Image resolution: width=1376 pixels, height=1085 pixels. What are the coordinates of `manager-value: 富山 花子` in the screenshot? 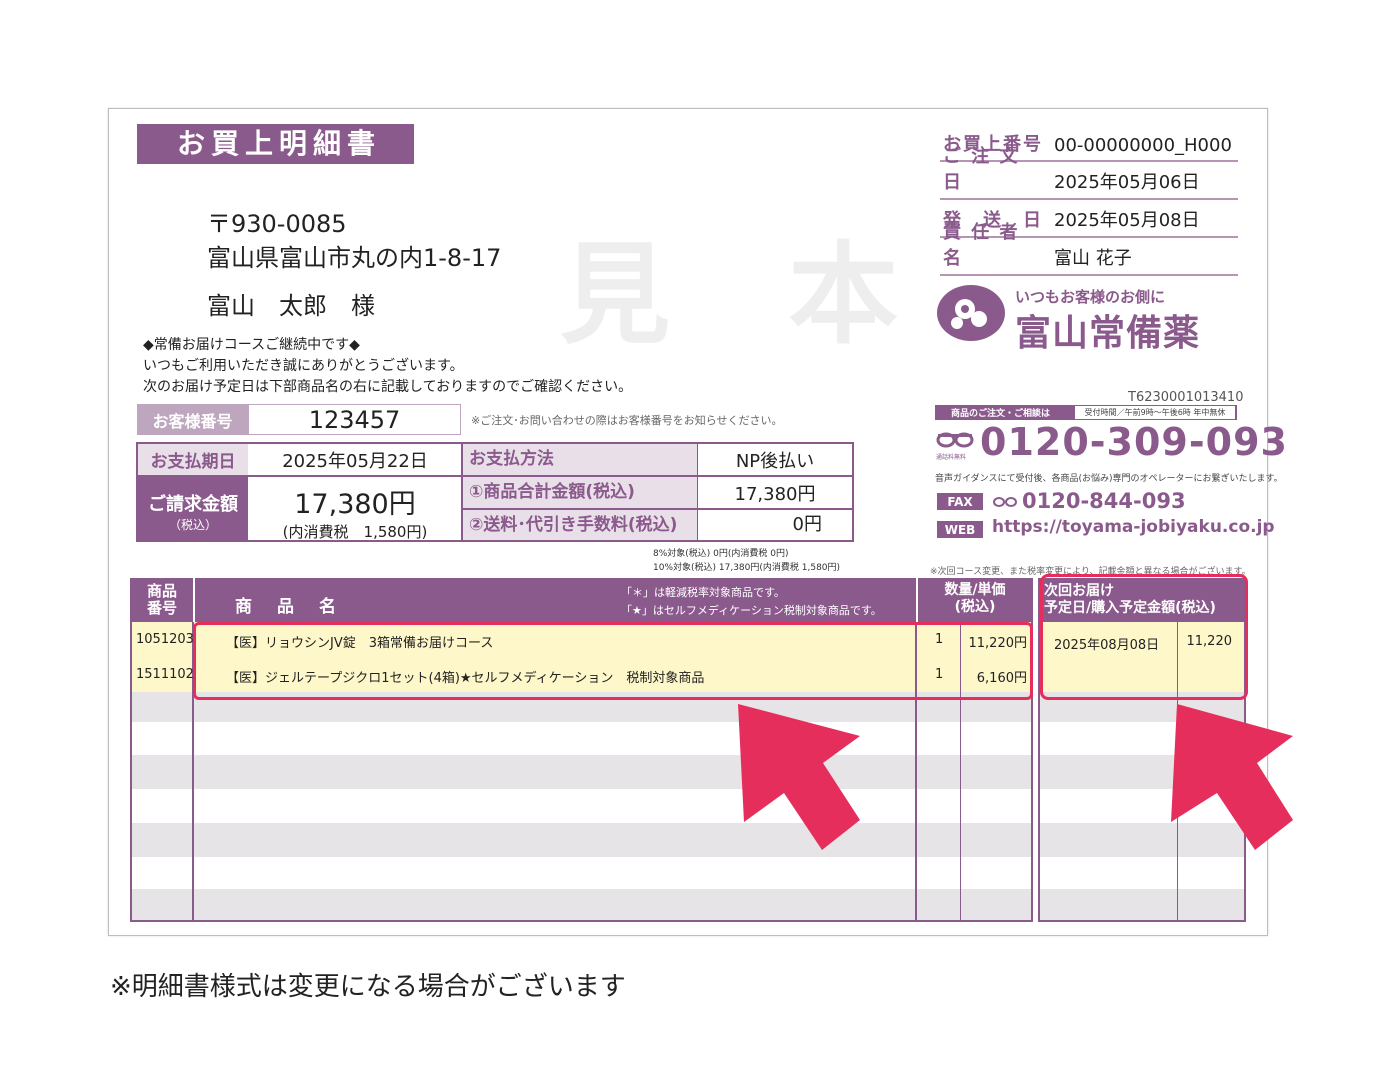 It's located at (1093, 258).